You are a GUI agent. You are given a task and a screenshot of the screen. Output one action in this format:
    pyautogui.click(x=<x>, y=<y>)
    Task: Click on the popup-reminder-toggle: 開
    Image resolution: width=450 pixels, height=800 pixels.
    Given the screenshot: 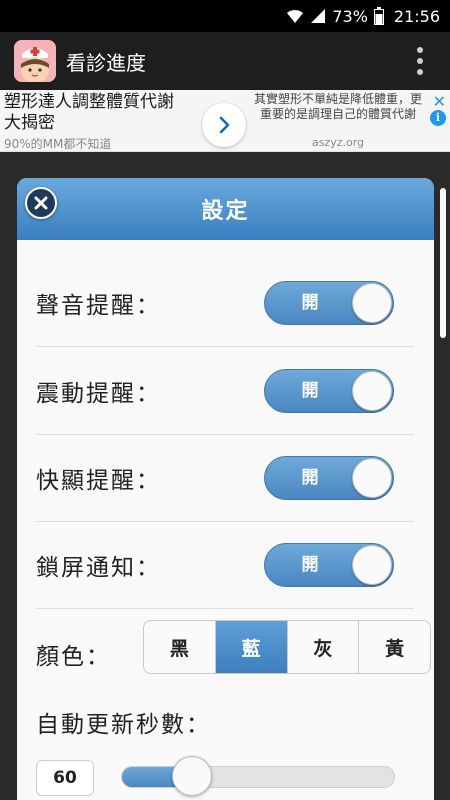 What is the action you would take?
    pyautogui.click(x=329, y=478)
    